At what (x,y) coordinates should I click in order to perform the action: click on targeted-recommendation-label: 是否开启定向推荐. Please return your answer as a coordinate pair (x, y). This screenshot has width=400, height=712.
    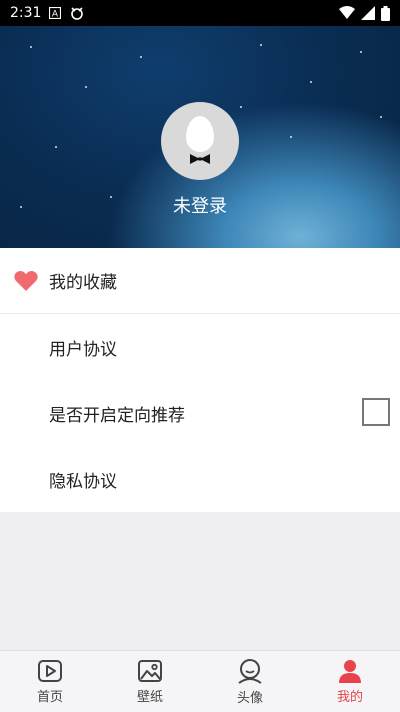
    Looking at the image, I should click on (117, 415).